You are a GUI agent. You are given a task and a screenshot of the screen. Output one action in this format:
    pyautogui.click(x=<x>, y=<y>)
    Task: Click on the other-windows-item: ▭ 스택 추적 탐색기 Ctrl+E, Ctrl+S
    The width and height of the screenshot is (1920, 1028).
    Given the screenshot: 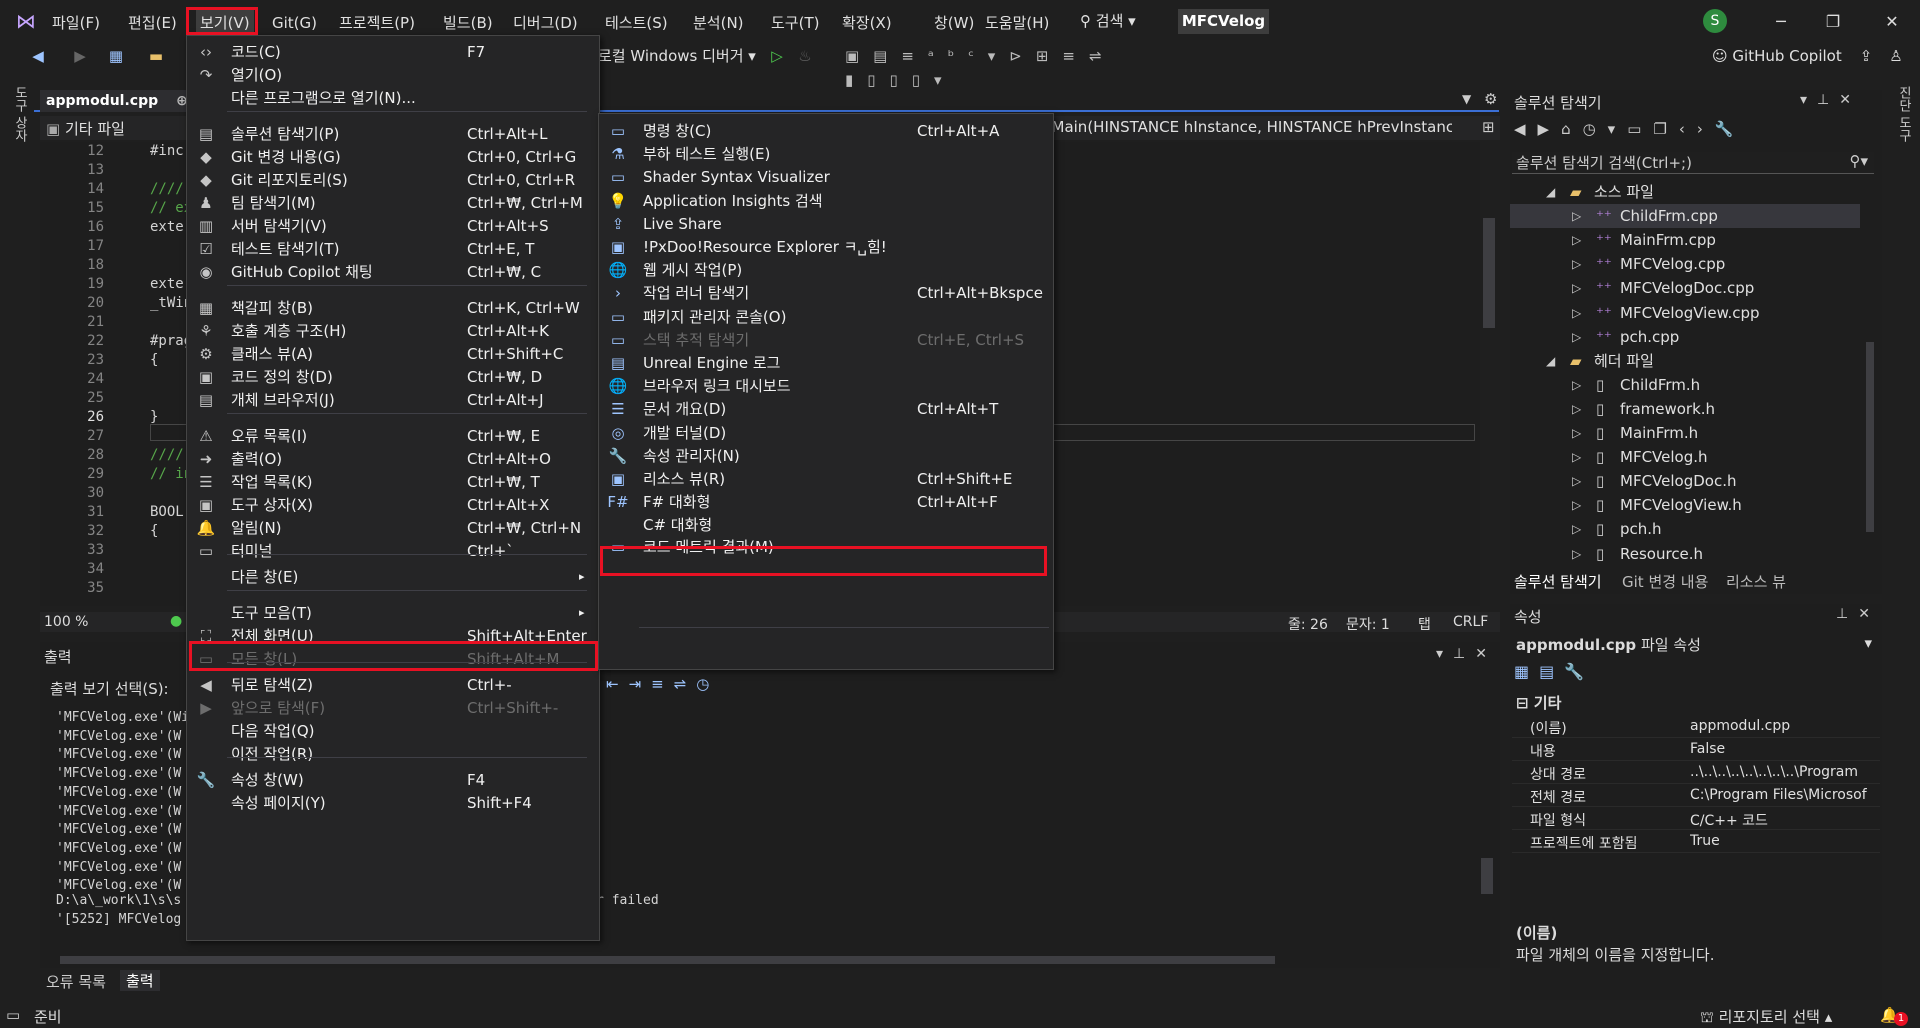 What is the action you would take?
    pyautogui.click(x=826, y=340)
    